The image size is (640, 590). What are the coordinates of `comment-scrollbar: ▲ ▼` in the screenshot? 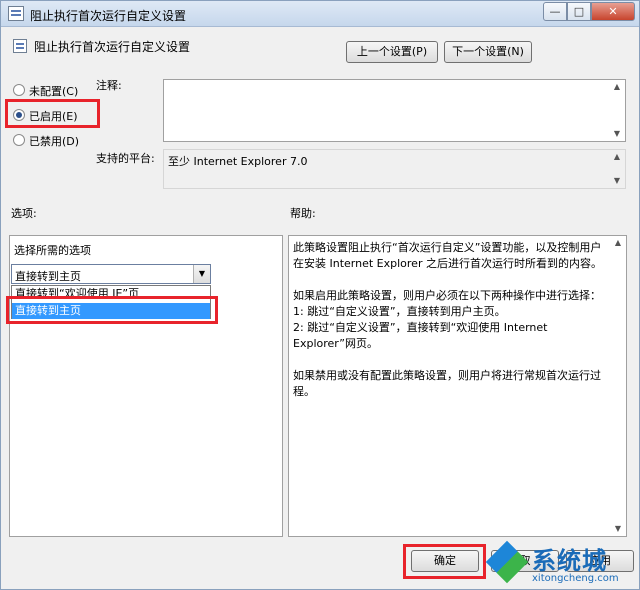 It's located at (617, 110).